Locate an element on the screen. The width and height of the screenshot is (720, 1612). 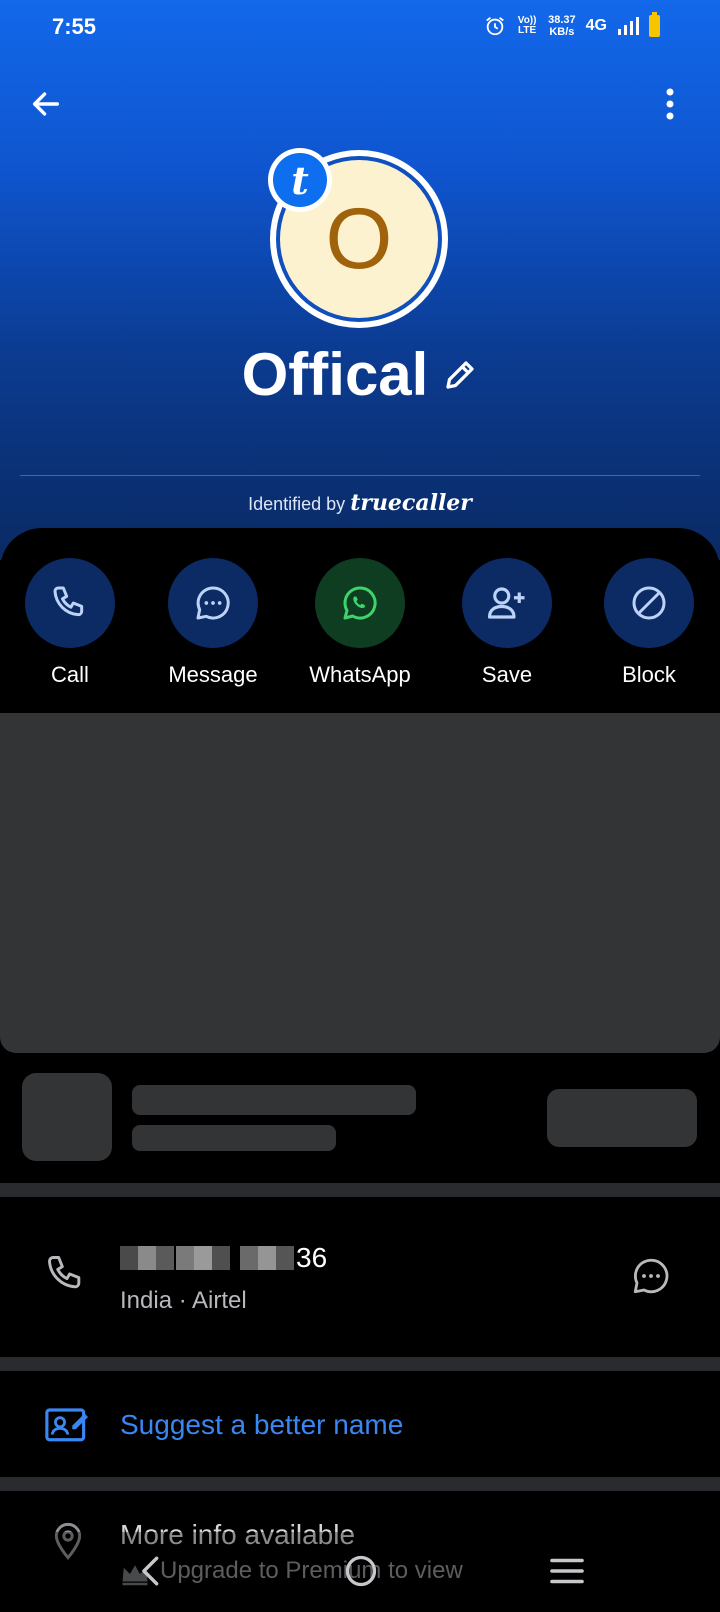
call-label: Call is located at coordinates (70, 674).